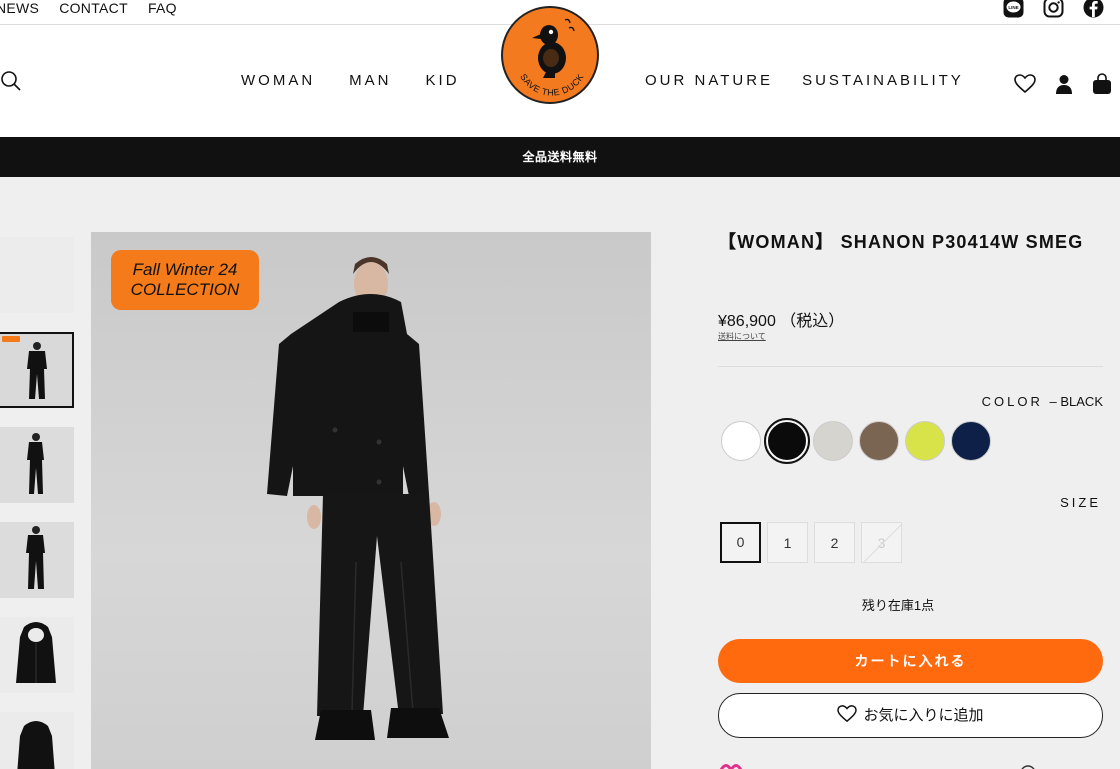 The width and height of the screenshot is (1120, 769). I want to click on main-nav-right: OUR NATURE SUSTAINABILITY, so click(804, 80).